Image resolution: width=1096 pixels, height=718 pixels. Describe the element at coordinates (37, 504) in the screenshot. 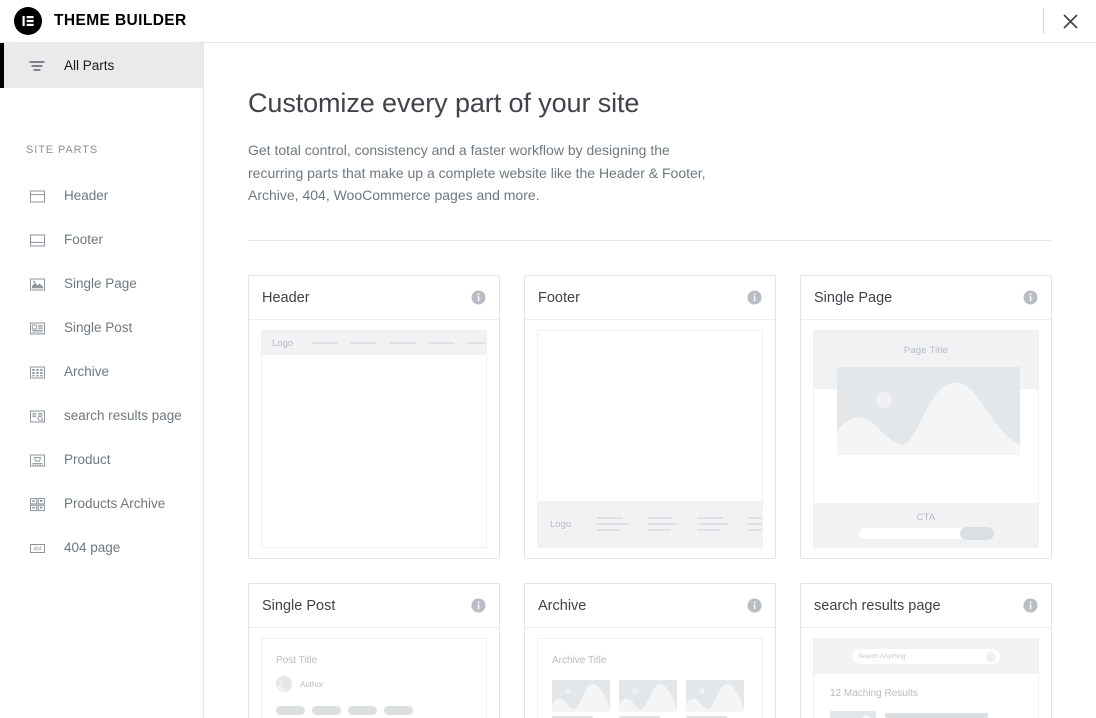

I see `products-archive-icon` at that location.